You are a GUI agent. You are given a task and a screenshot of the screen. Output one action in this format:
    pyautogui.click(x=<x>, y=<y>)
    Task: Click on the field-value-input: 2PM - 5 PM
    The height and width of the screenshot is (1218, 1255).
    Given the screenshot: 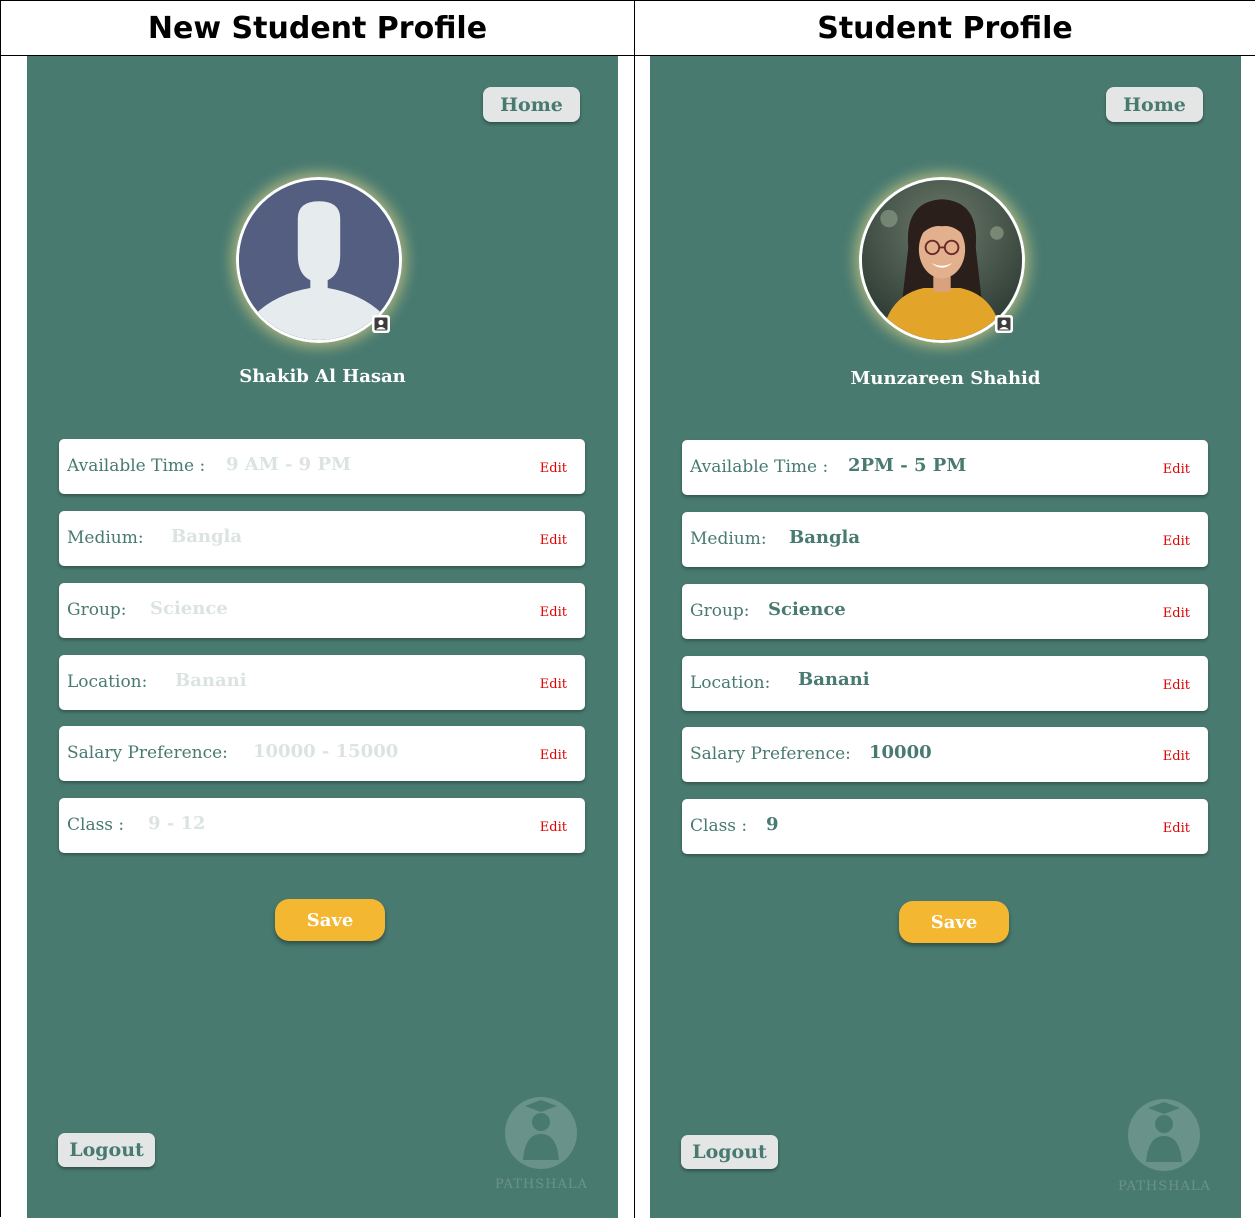 What is the action you would take?
    pyautogui.click(x=907, y=465)
    